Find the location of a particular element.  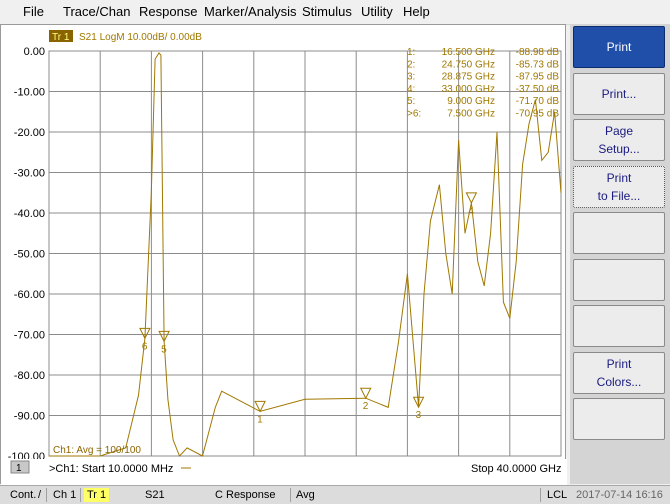

y-tick-label: -20.00 is located at coordinates (29, 133).